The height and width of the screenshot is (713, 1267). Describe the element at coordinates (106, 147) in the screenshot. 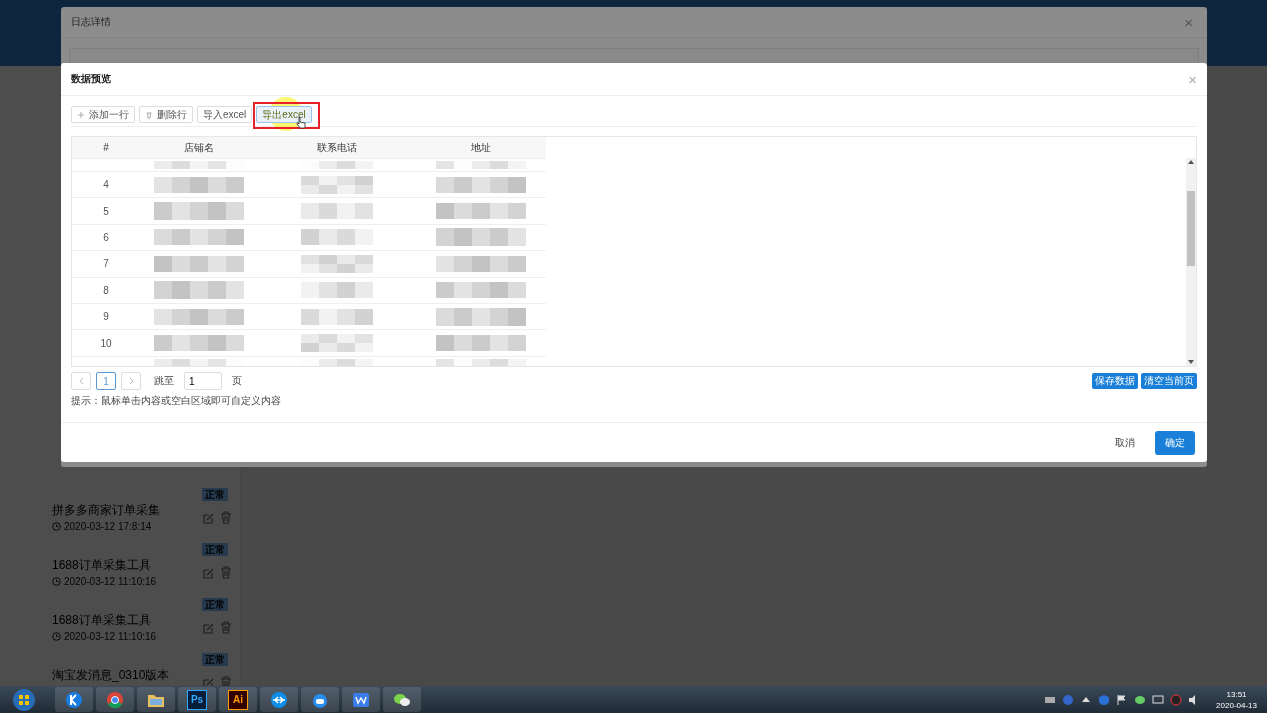

I see `column-header: #` at that location.